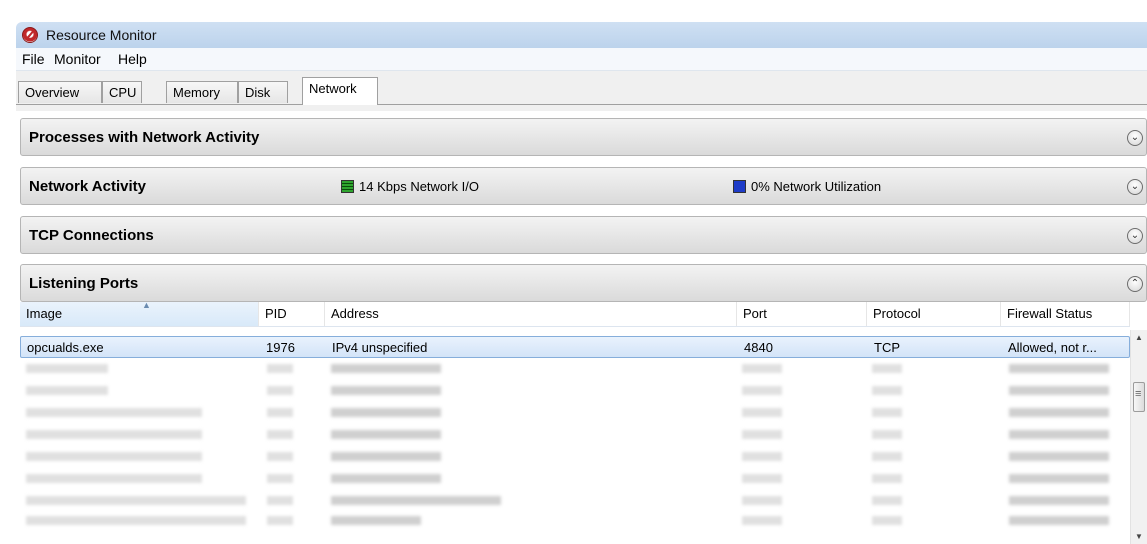  Describe the element at coordinates (802, 314) in the screenshot. I see `column-header-port: Port` at that location.